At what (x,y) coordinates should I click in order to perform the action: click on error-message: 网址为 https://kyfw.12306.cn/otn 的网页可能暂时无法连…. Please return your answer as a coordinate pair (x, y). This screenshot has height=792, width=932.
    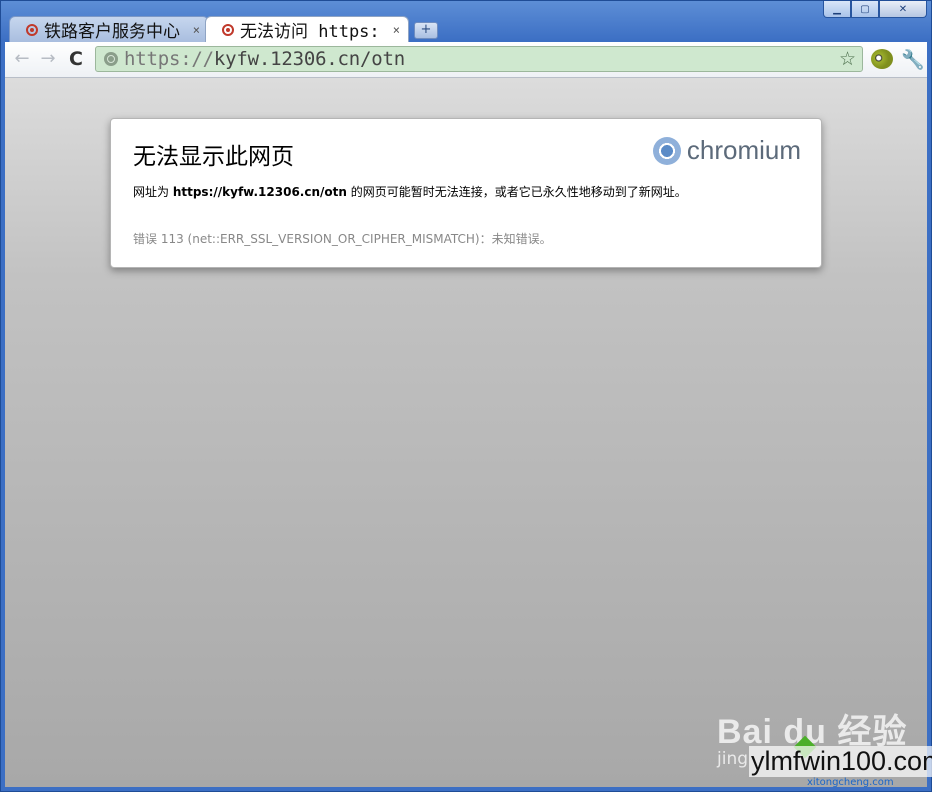
    Looking at the image, I should click on (466, 191).